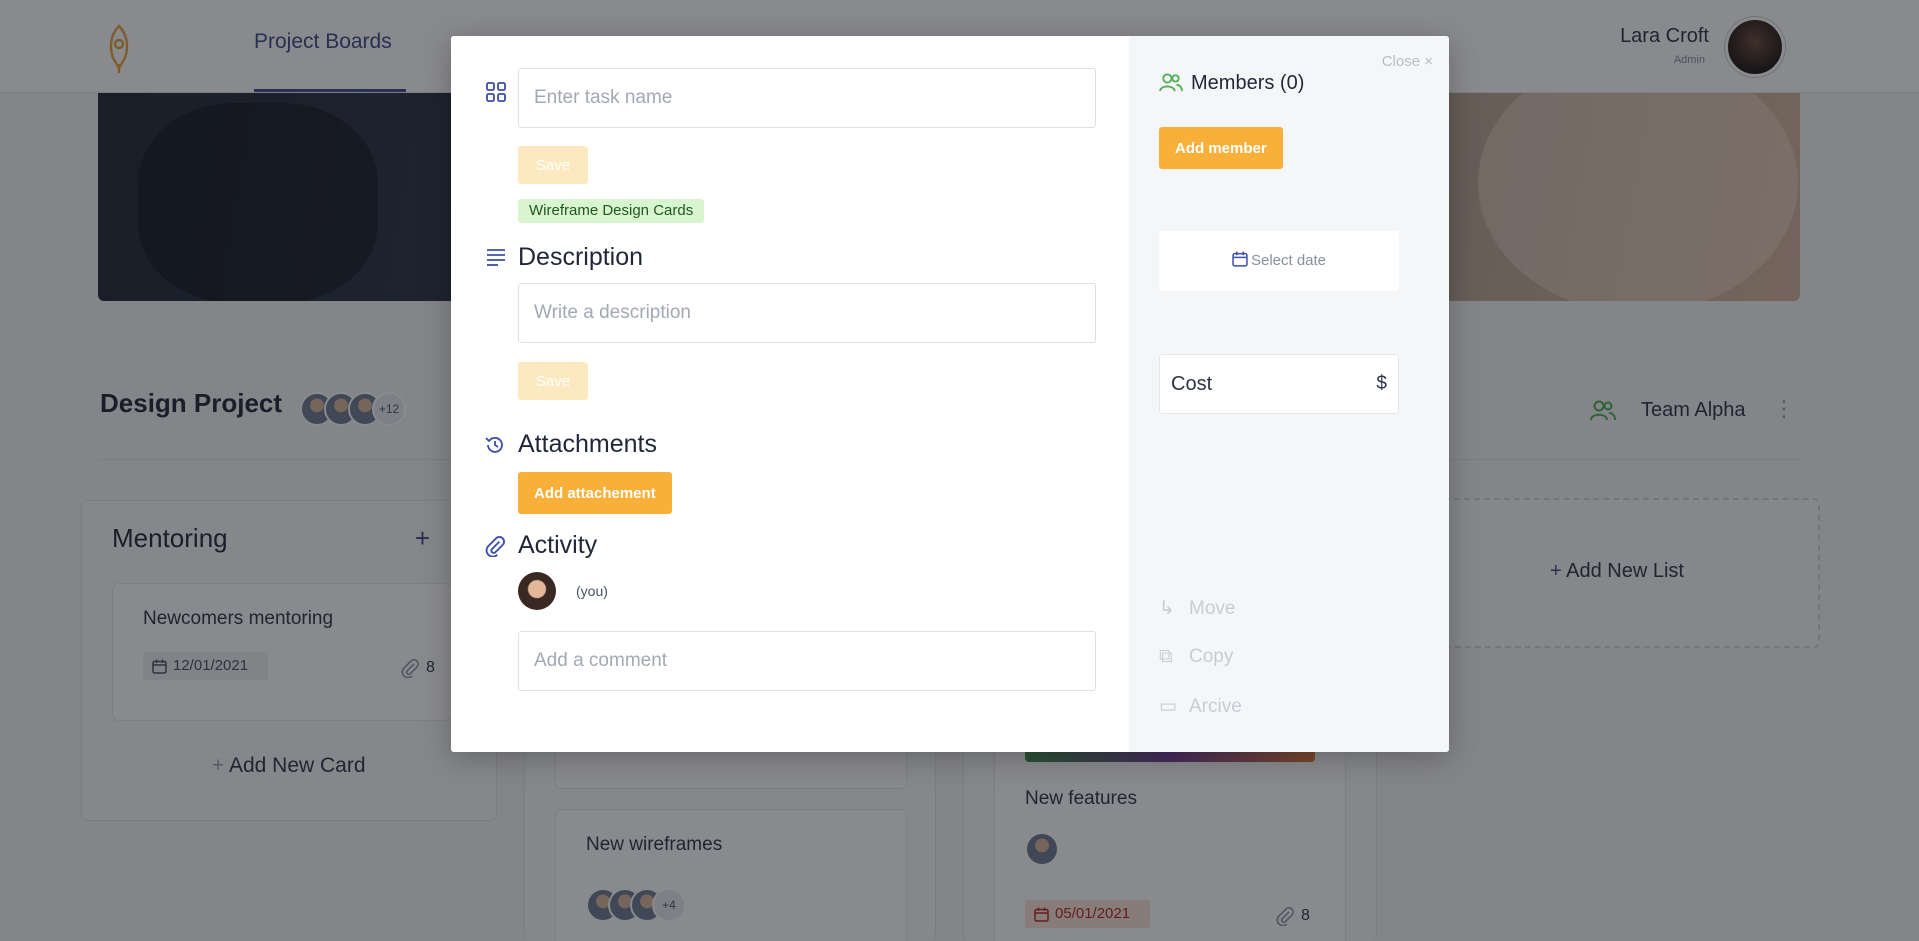  What do you see at coordinates (558, 545) in the screenshot?
I see `activity-heading: Activity` at bounding box center [558, 545].